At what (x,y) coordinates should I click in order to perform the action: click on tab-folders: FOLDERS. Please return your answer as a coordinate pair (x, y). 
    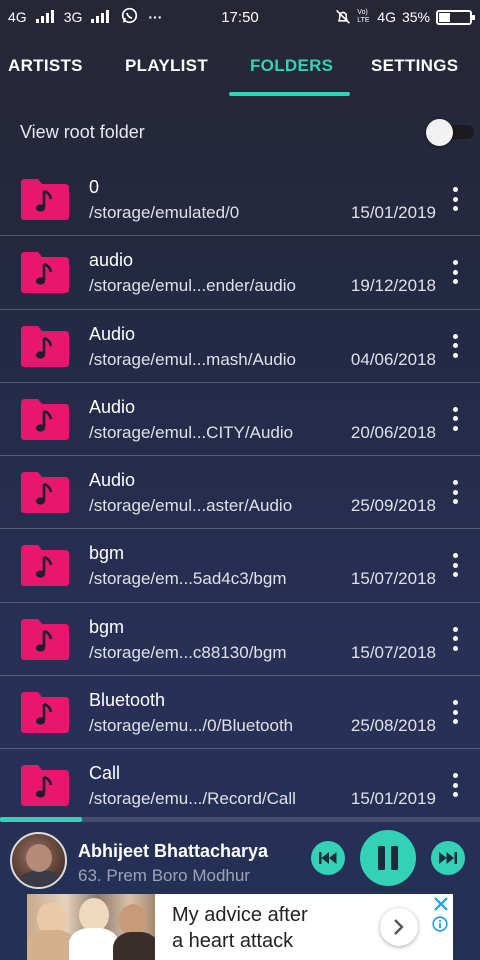
    Looking at the image, I should click on (291, 66).